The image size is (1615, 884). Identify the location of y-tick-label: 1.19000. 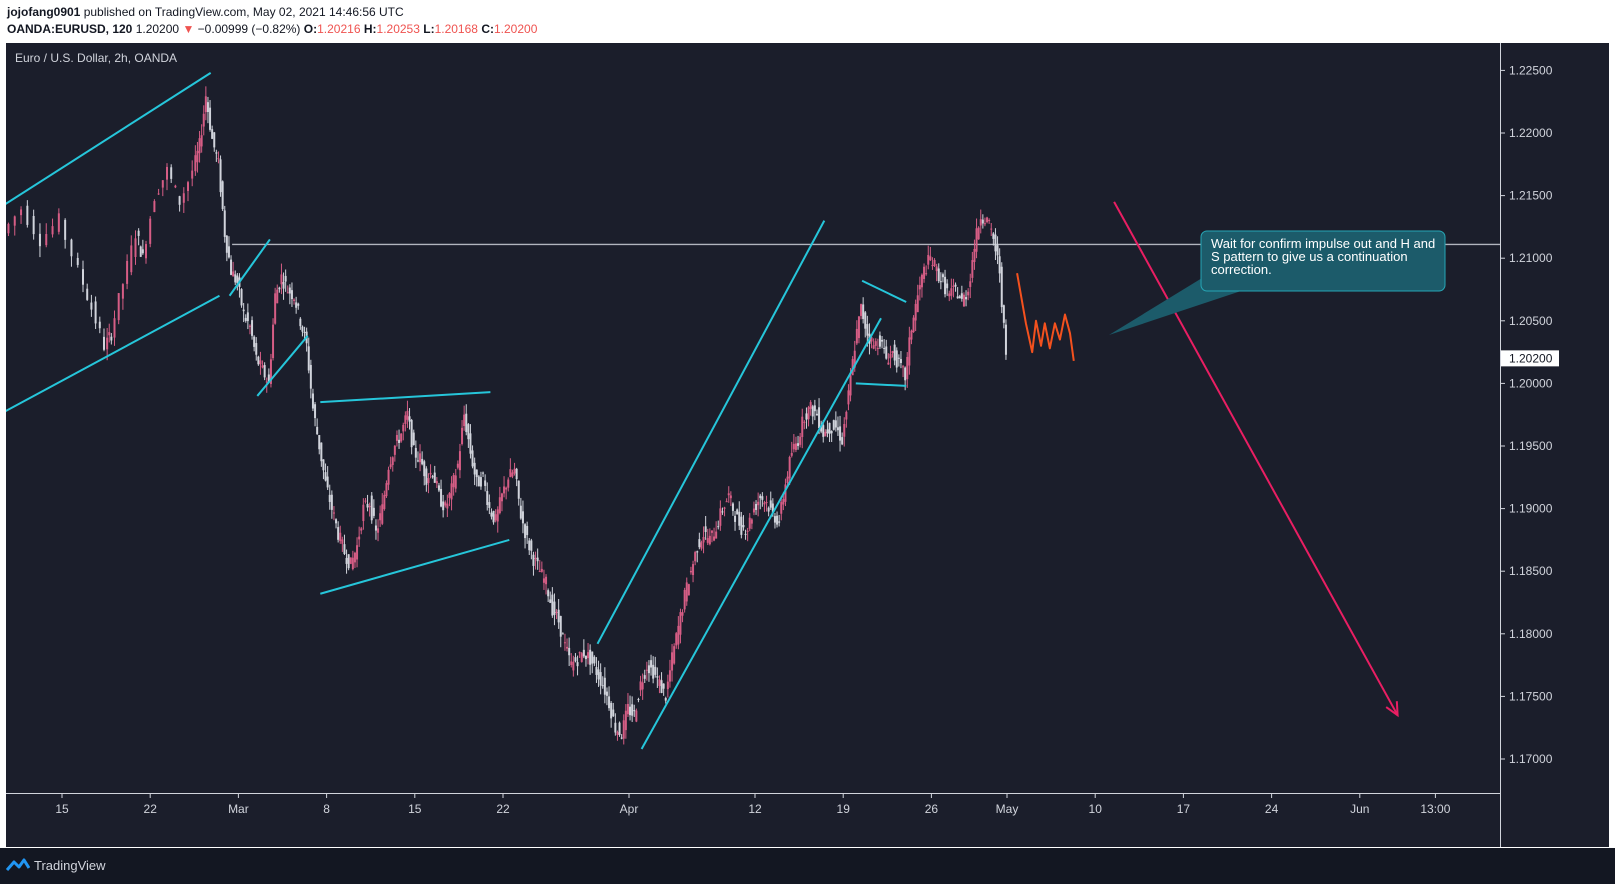
(1531, 509).